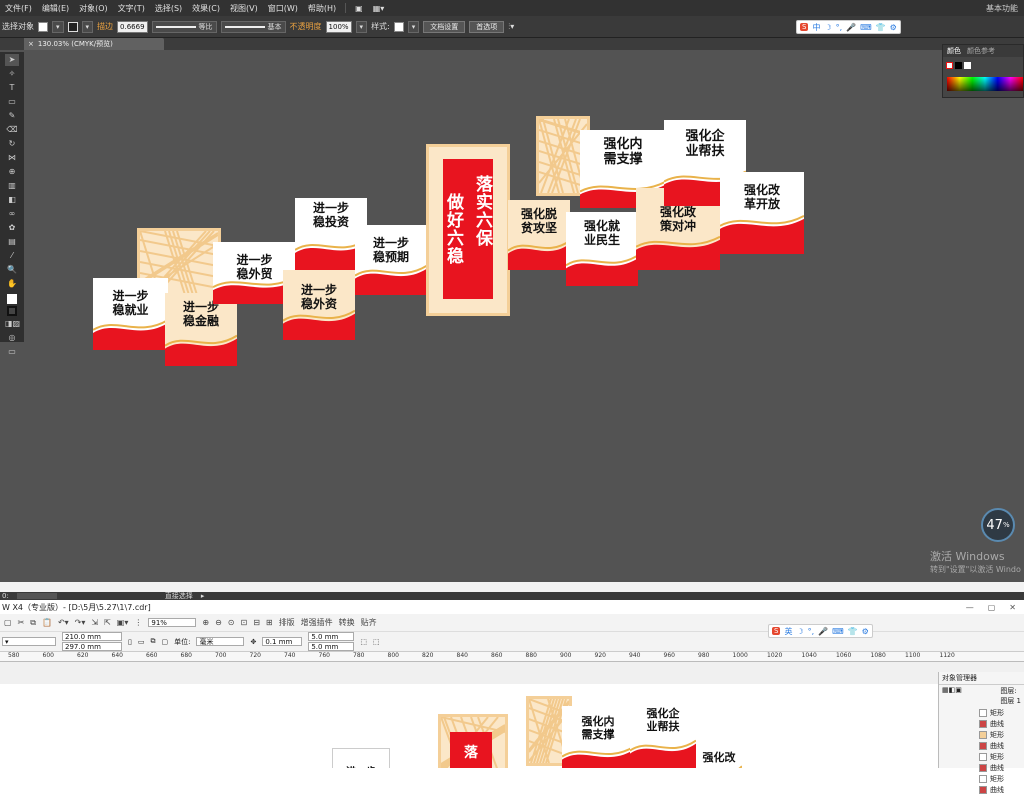 Image resolution: width=1024 pixels, height=795 pixels. Describe the element at coordinates (47, 622) in the screenshot. I see `paste-icon: 📋` at that location.